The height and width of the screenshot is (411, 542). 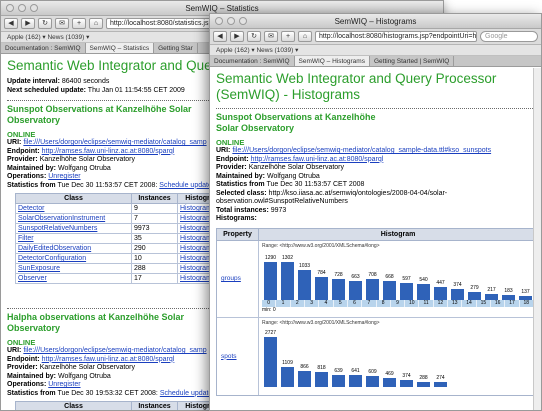 What do you see at coordinates (287, 257) in the screenshot?
I see `bar-value-label: 1302` at bounding box center [287, 257].